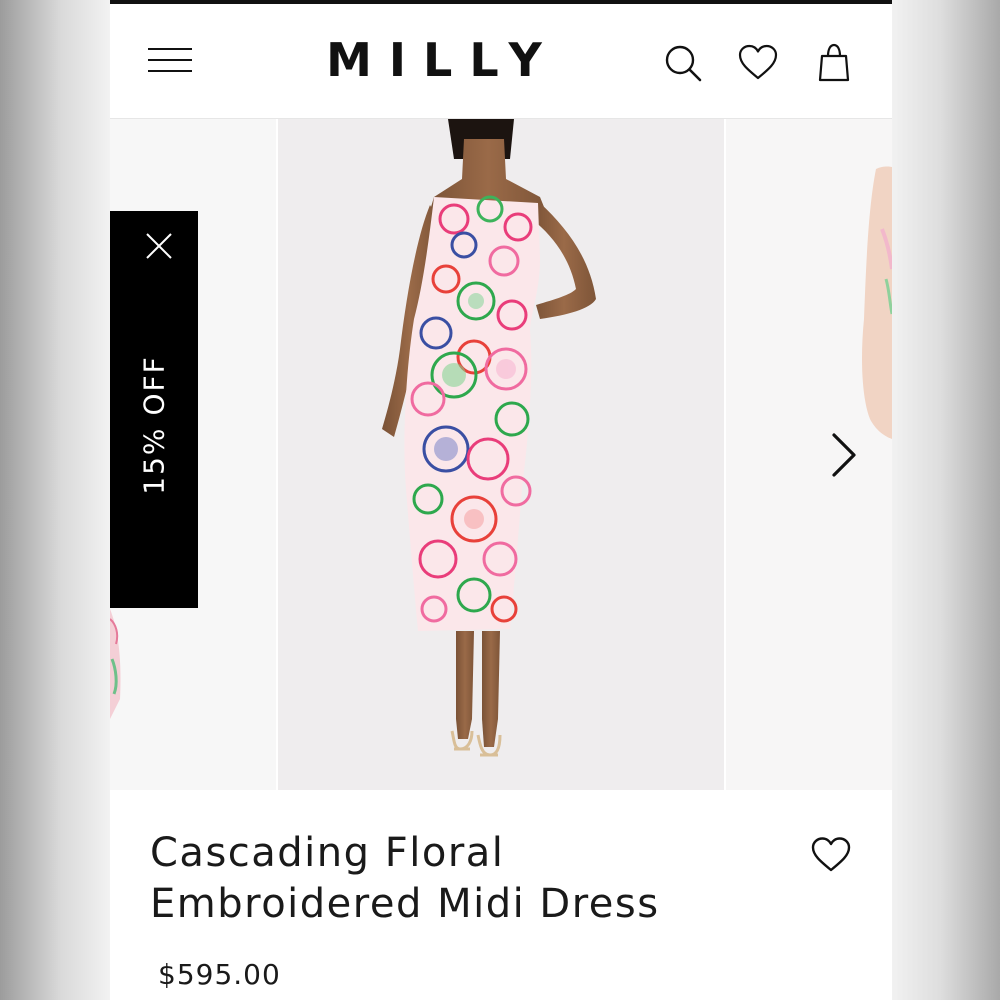 The height and width of the screenshot is (1000, 1000). What do you see at coordinates (327, 853) in the screenshot?
I see `product-title-line-1: Cascading Floral` at bounding box center [327, 853].